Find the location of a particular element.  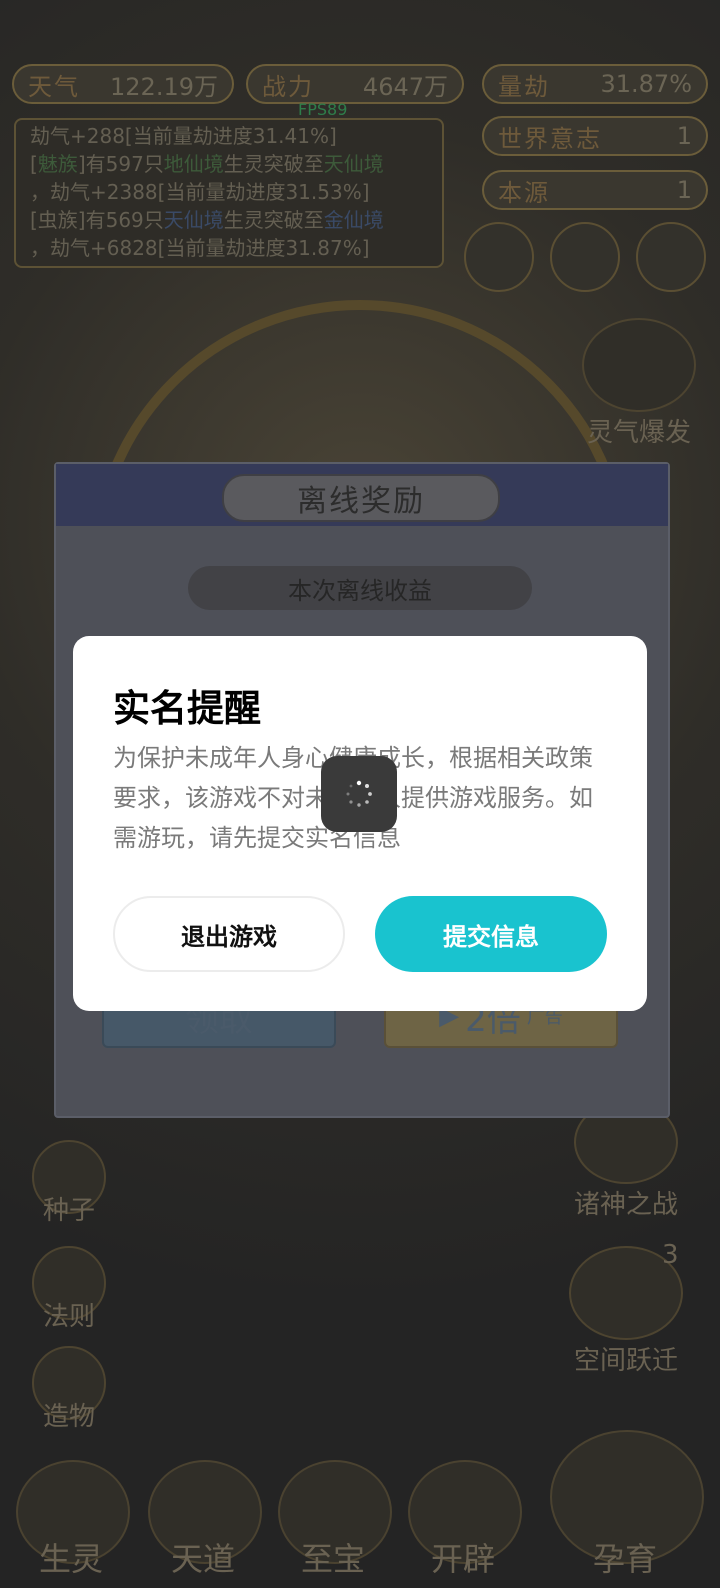

stat-world-will-value: 1 is located at coordinates (684, 136).